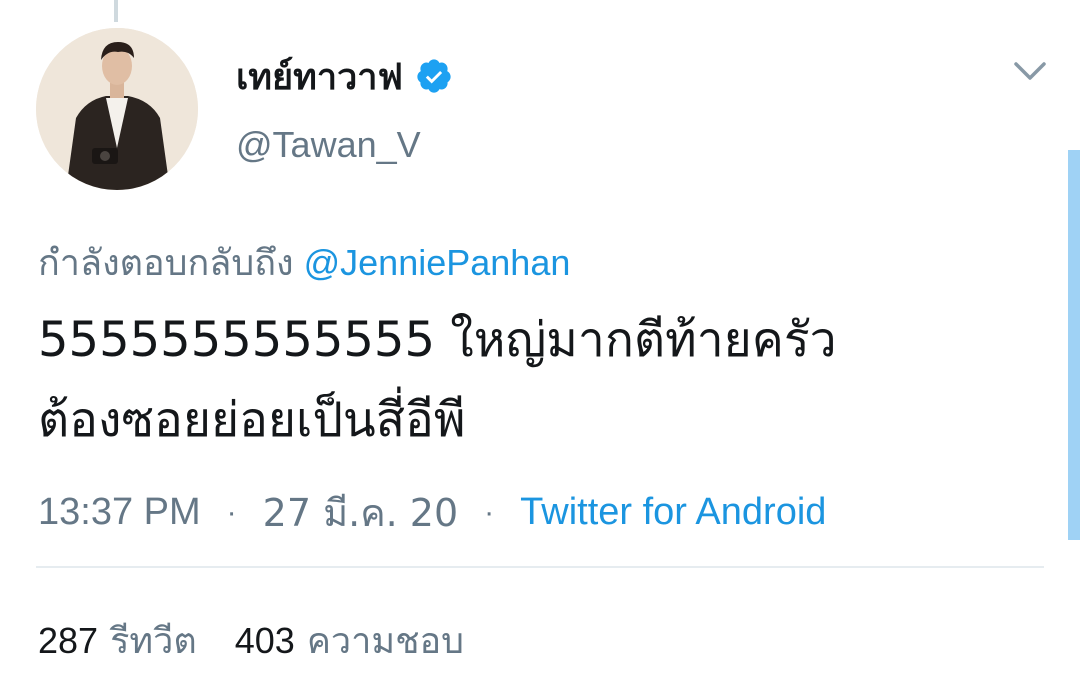 The height and width of the screenshot is (696, 1080). I want to click on scrollbar, so click(1074, 345).